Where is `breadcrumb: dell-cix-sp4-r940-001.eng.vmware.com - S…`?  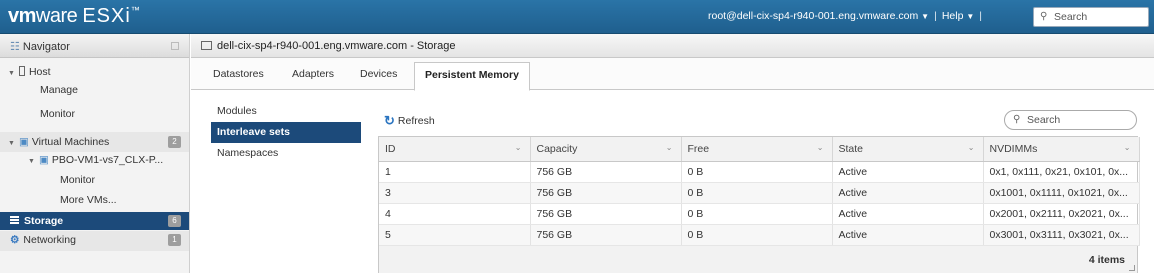
breadcrumb: dell-cix-sp4-r940-001.eng.vmware.com - S… is located at coordinates (672, 46).